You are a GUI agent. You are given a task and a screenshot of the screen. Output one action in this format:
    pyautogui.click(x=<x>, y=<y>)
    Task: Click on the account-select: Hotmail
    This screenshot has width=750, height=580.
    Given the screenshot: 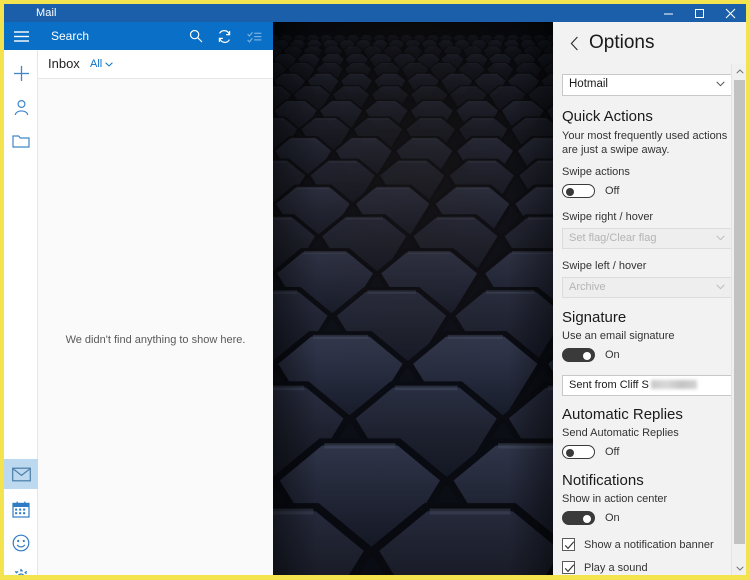 What is the action you would take?
    pyautogui.click(x=647, y=85)
    